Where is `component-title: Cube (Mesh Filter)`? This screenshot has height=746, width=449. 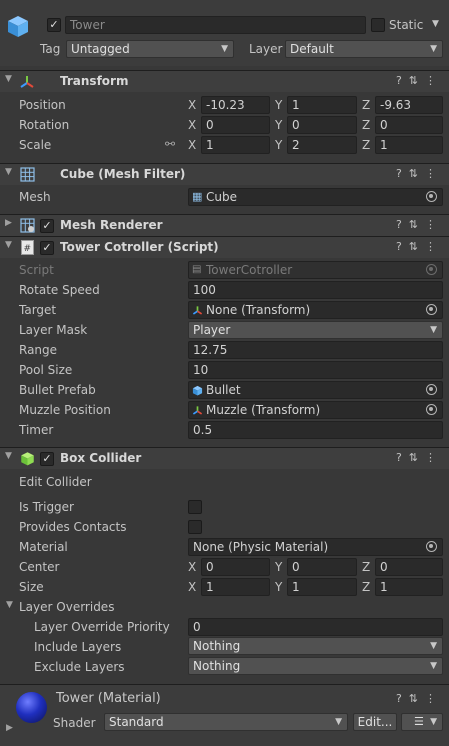
component-title: Cube (Mesh Filter) is located at coordinates (123, 174).